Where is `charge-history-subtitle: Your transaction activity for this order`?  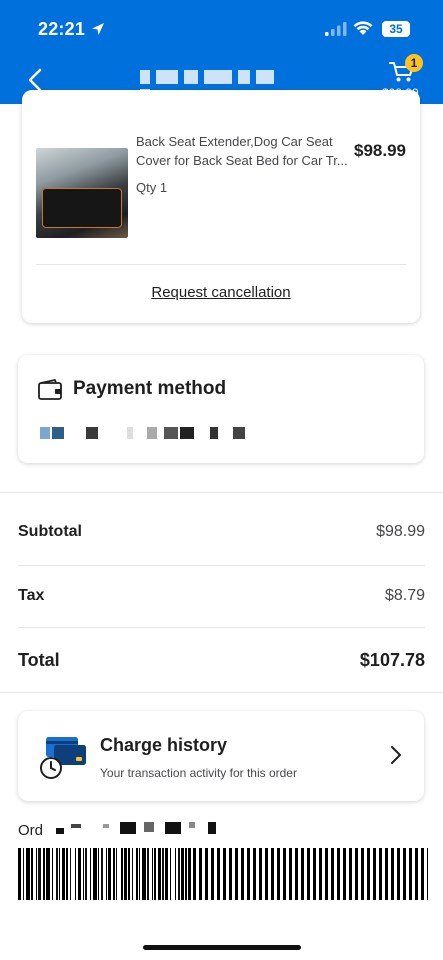
charge-history-subtitle: Your transaction activity for this order is located at coordinates (198, 773).